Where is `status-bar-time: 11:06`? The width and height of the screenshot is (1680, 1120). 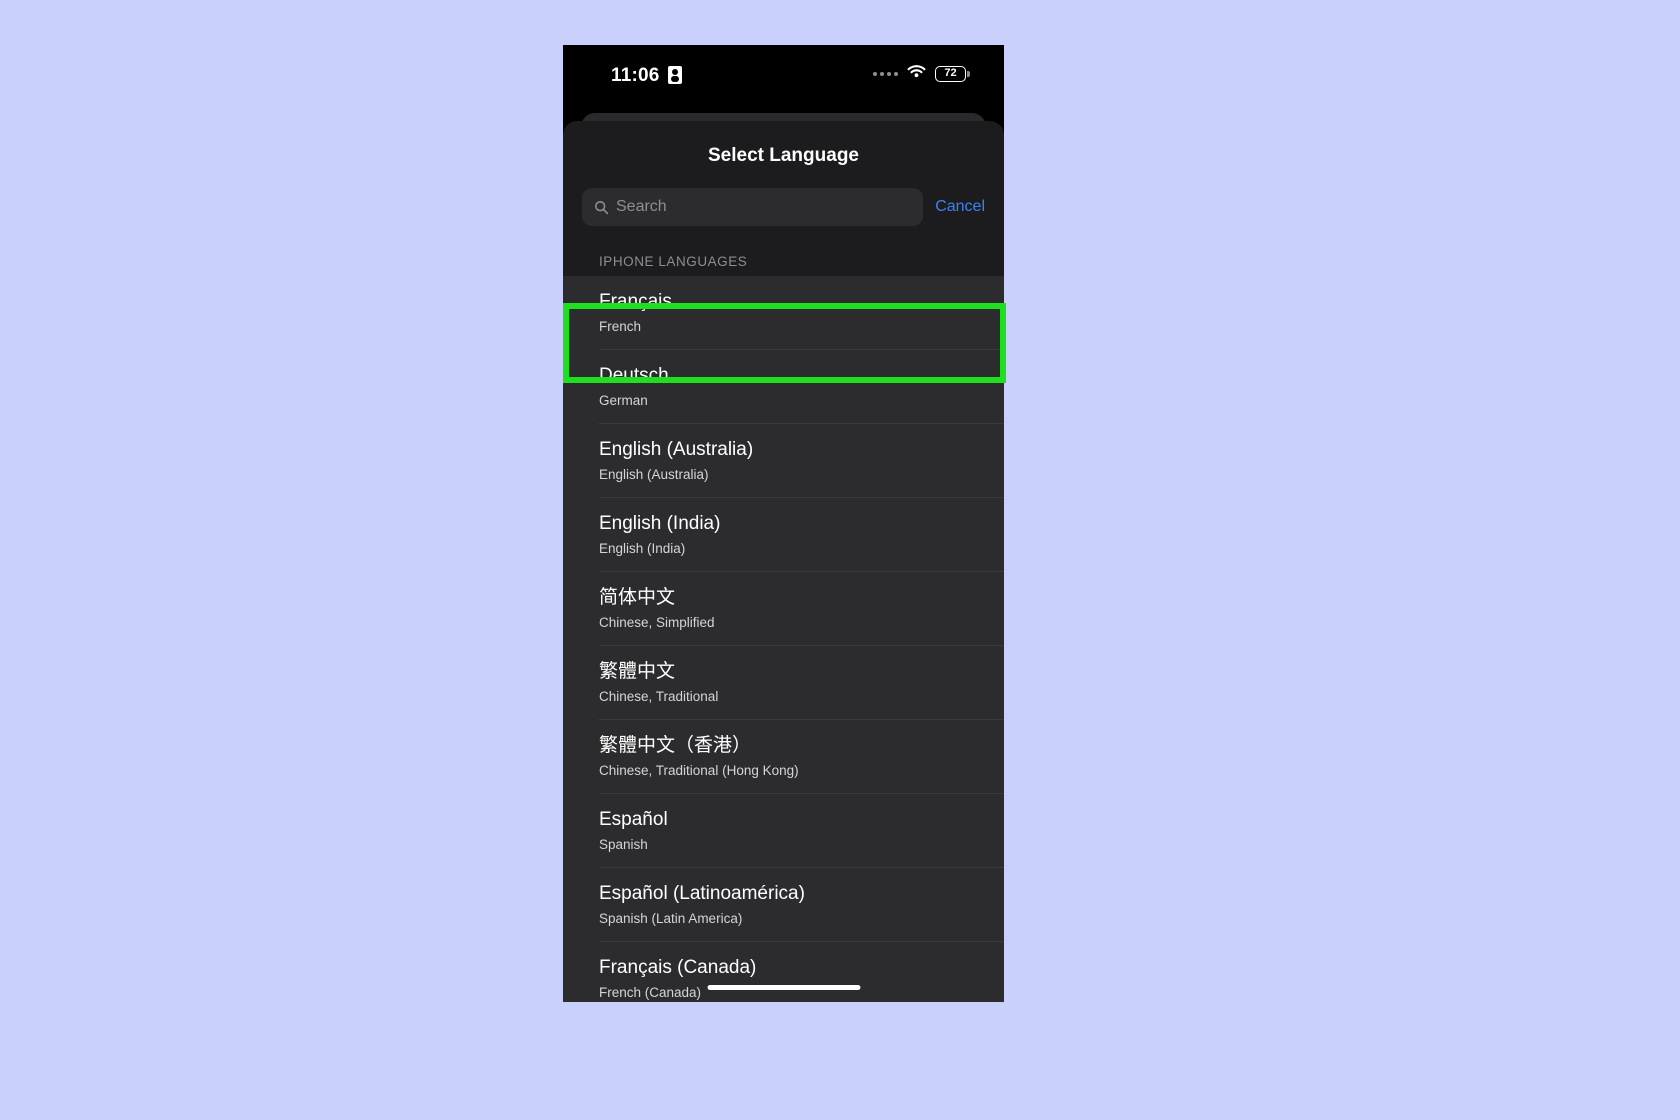 status-bar-time: 11:06 is located at coordinates (635, 75).